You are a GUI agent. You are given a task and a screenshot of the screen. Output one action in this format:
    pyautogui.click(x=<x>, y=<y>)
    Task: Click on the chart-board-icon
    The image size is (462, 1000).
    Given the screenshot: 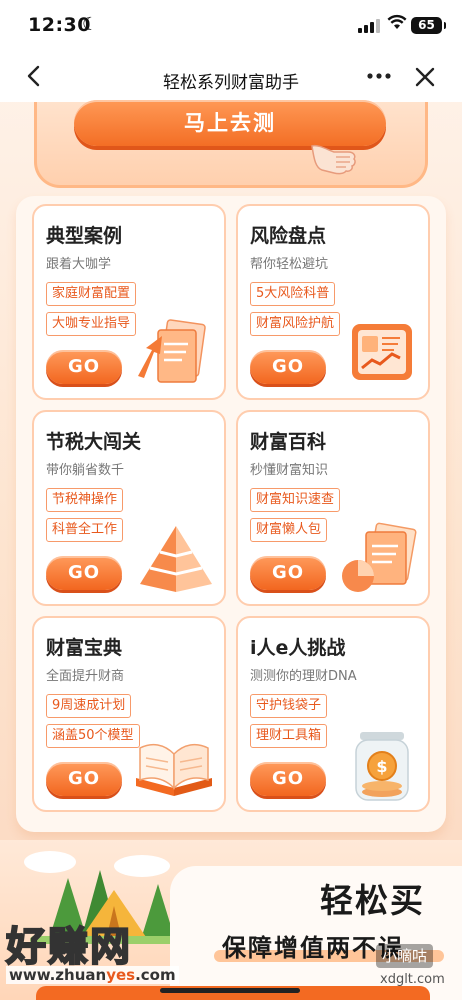 What is the action you would take?
    pyautogui.click(x=382, y=352)
    